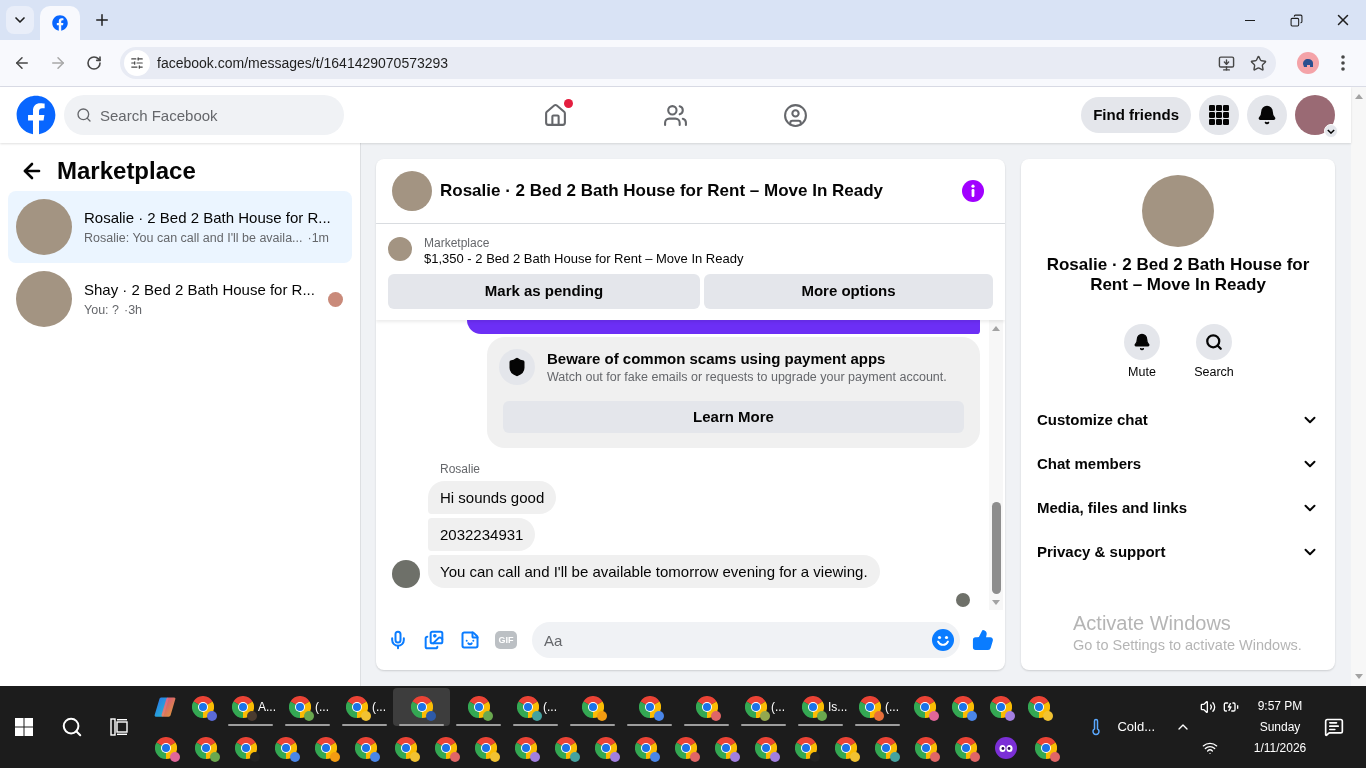 The height and width of the screenshot is (768, 1366). Describe the element at coordinates (434, 640) in the screenshot. I see `photos-icon` at that location.